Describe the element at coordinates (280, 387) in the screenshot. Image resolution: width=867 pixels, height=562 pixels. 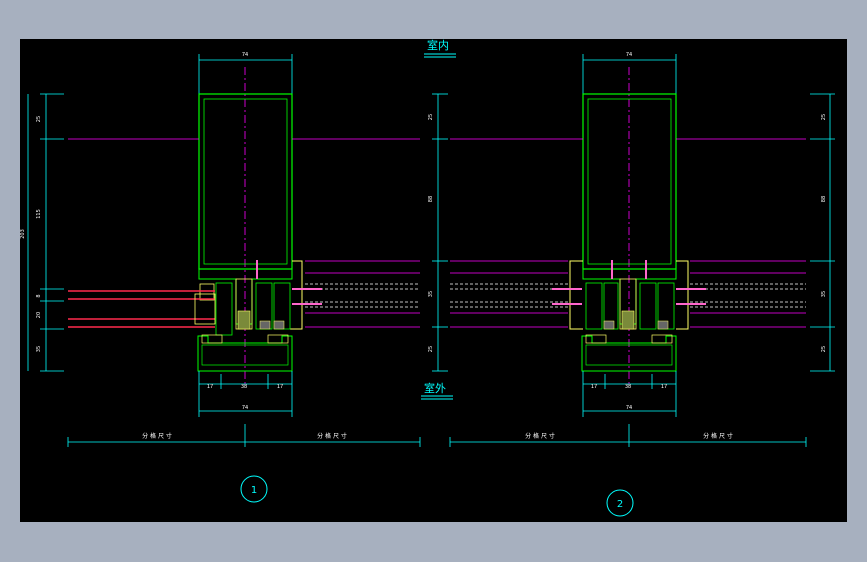
I see `d1-subdim-right: 17` at that location.